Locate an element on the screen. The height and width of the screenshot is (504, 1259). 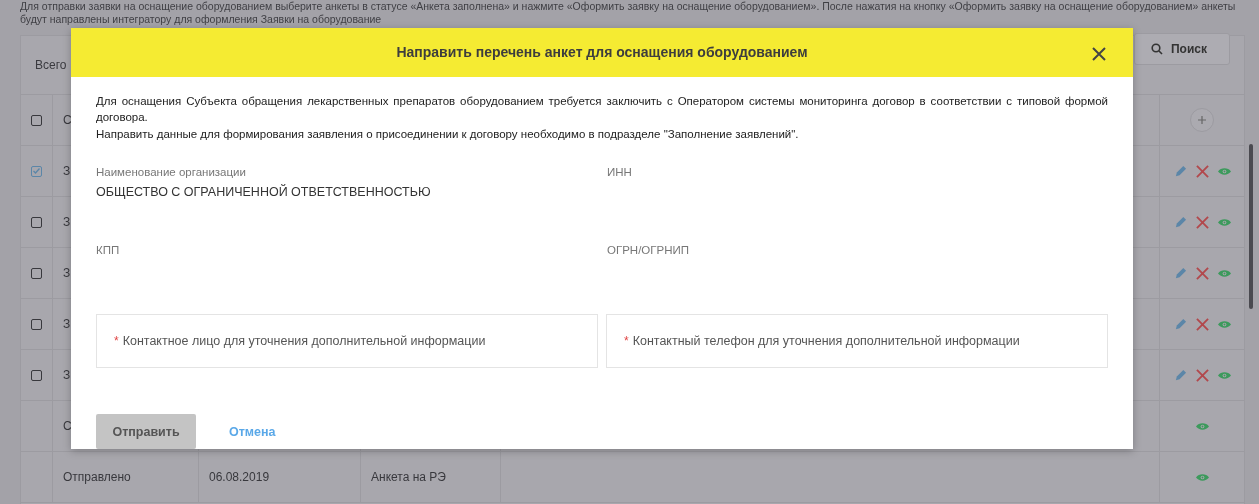
table-cell: 06.08.2019 is located at coordinates (280, 477).